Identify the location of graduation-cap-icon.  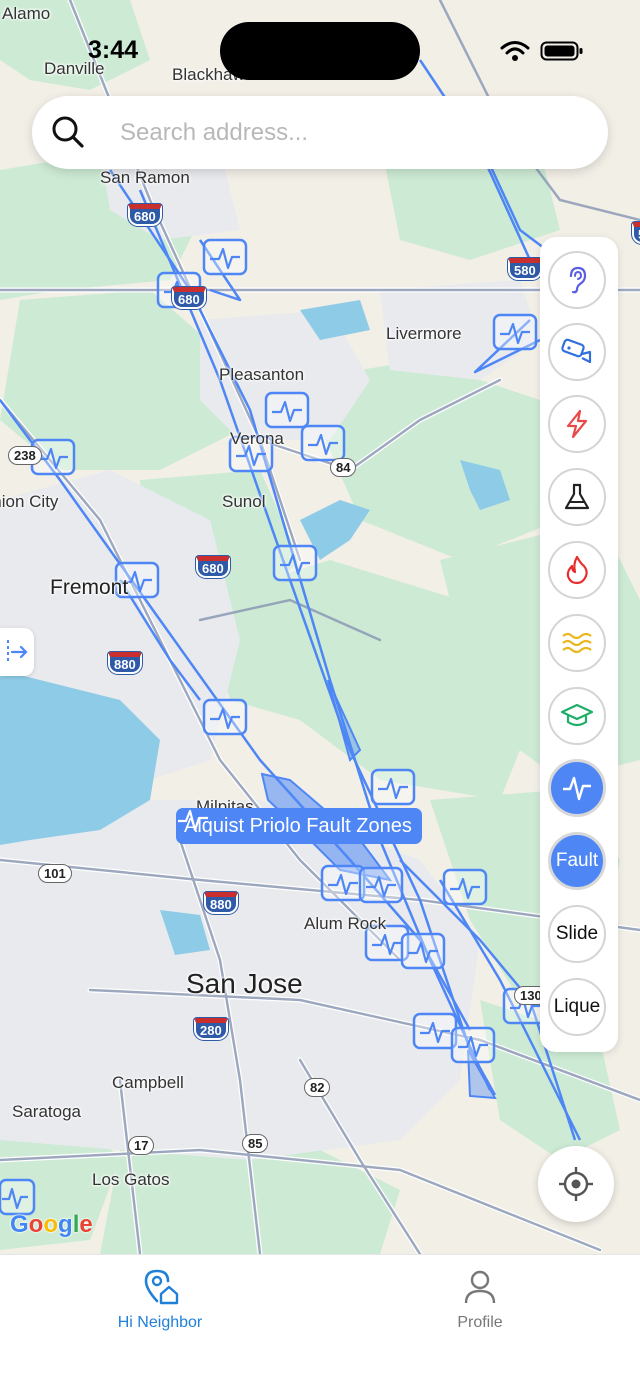
(577, 715).